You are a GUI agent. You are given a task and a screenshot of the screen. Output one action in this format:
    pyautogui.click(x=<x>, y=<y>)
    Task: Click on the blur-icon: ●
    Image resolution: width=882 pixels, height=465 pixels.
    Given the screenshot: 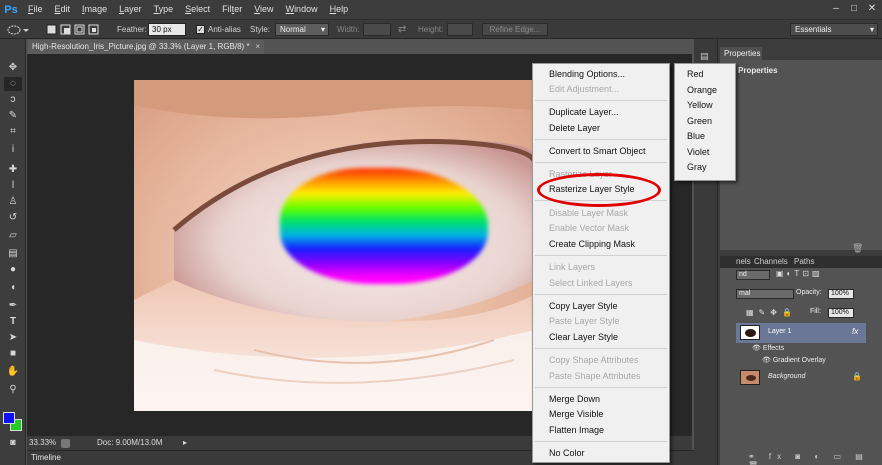 What is the action you would take?
    pyautogui.click(x=13, y=270)
    